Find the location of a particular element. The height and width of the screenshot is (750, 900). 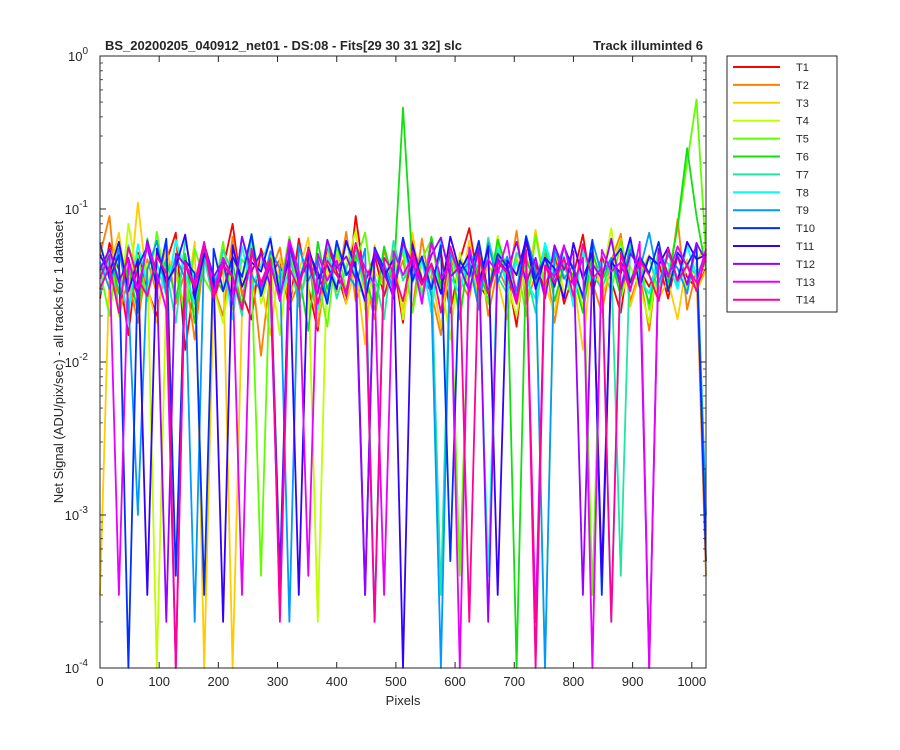

x-tick-label: 800 is located at coordinates (574, 681).